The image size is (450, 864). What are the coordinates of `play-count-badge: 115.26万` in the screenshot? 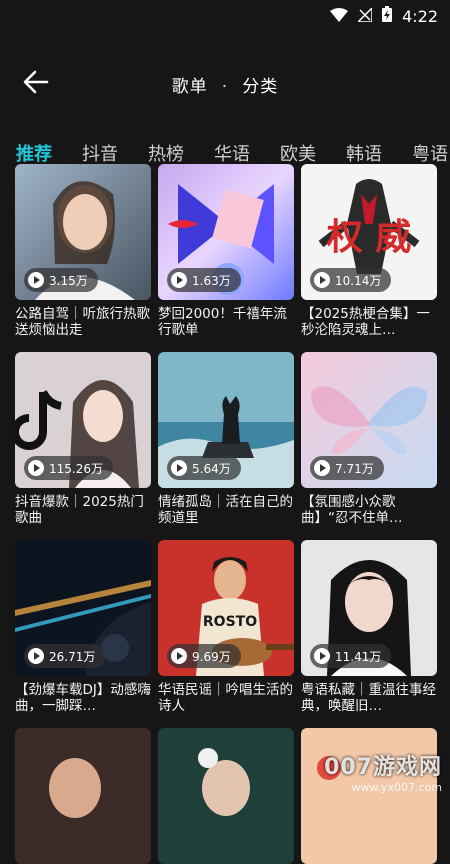 It's located at (68, 468).